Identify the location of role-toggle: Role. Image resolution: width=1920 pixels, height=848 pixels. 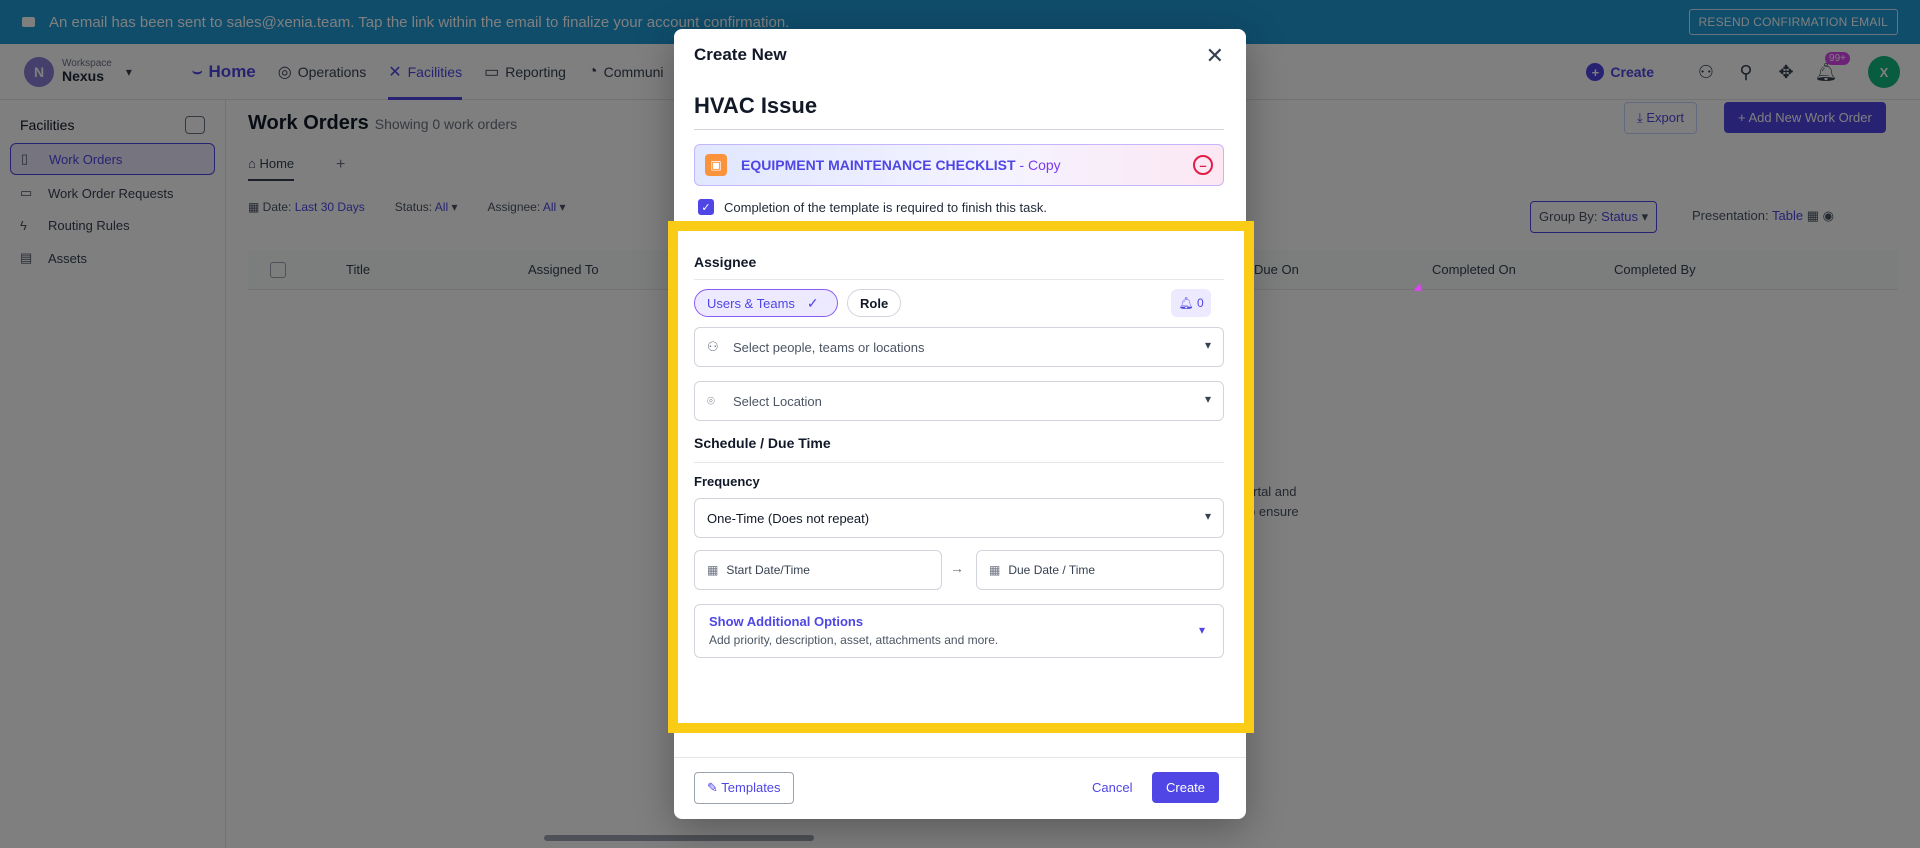
(874, 303).